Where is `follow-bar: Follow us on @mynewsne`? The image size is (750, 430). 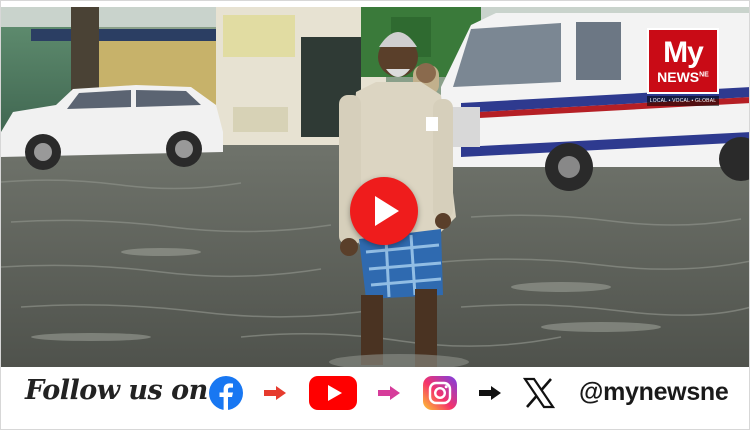
follow-bar: Follow us on @mynewsne is located at coordinates (375, 393).